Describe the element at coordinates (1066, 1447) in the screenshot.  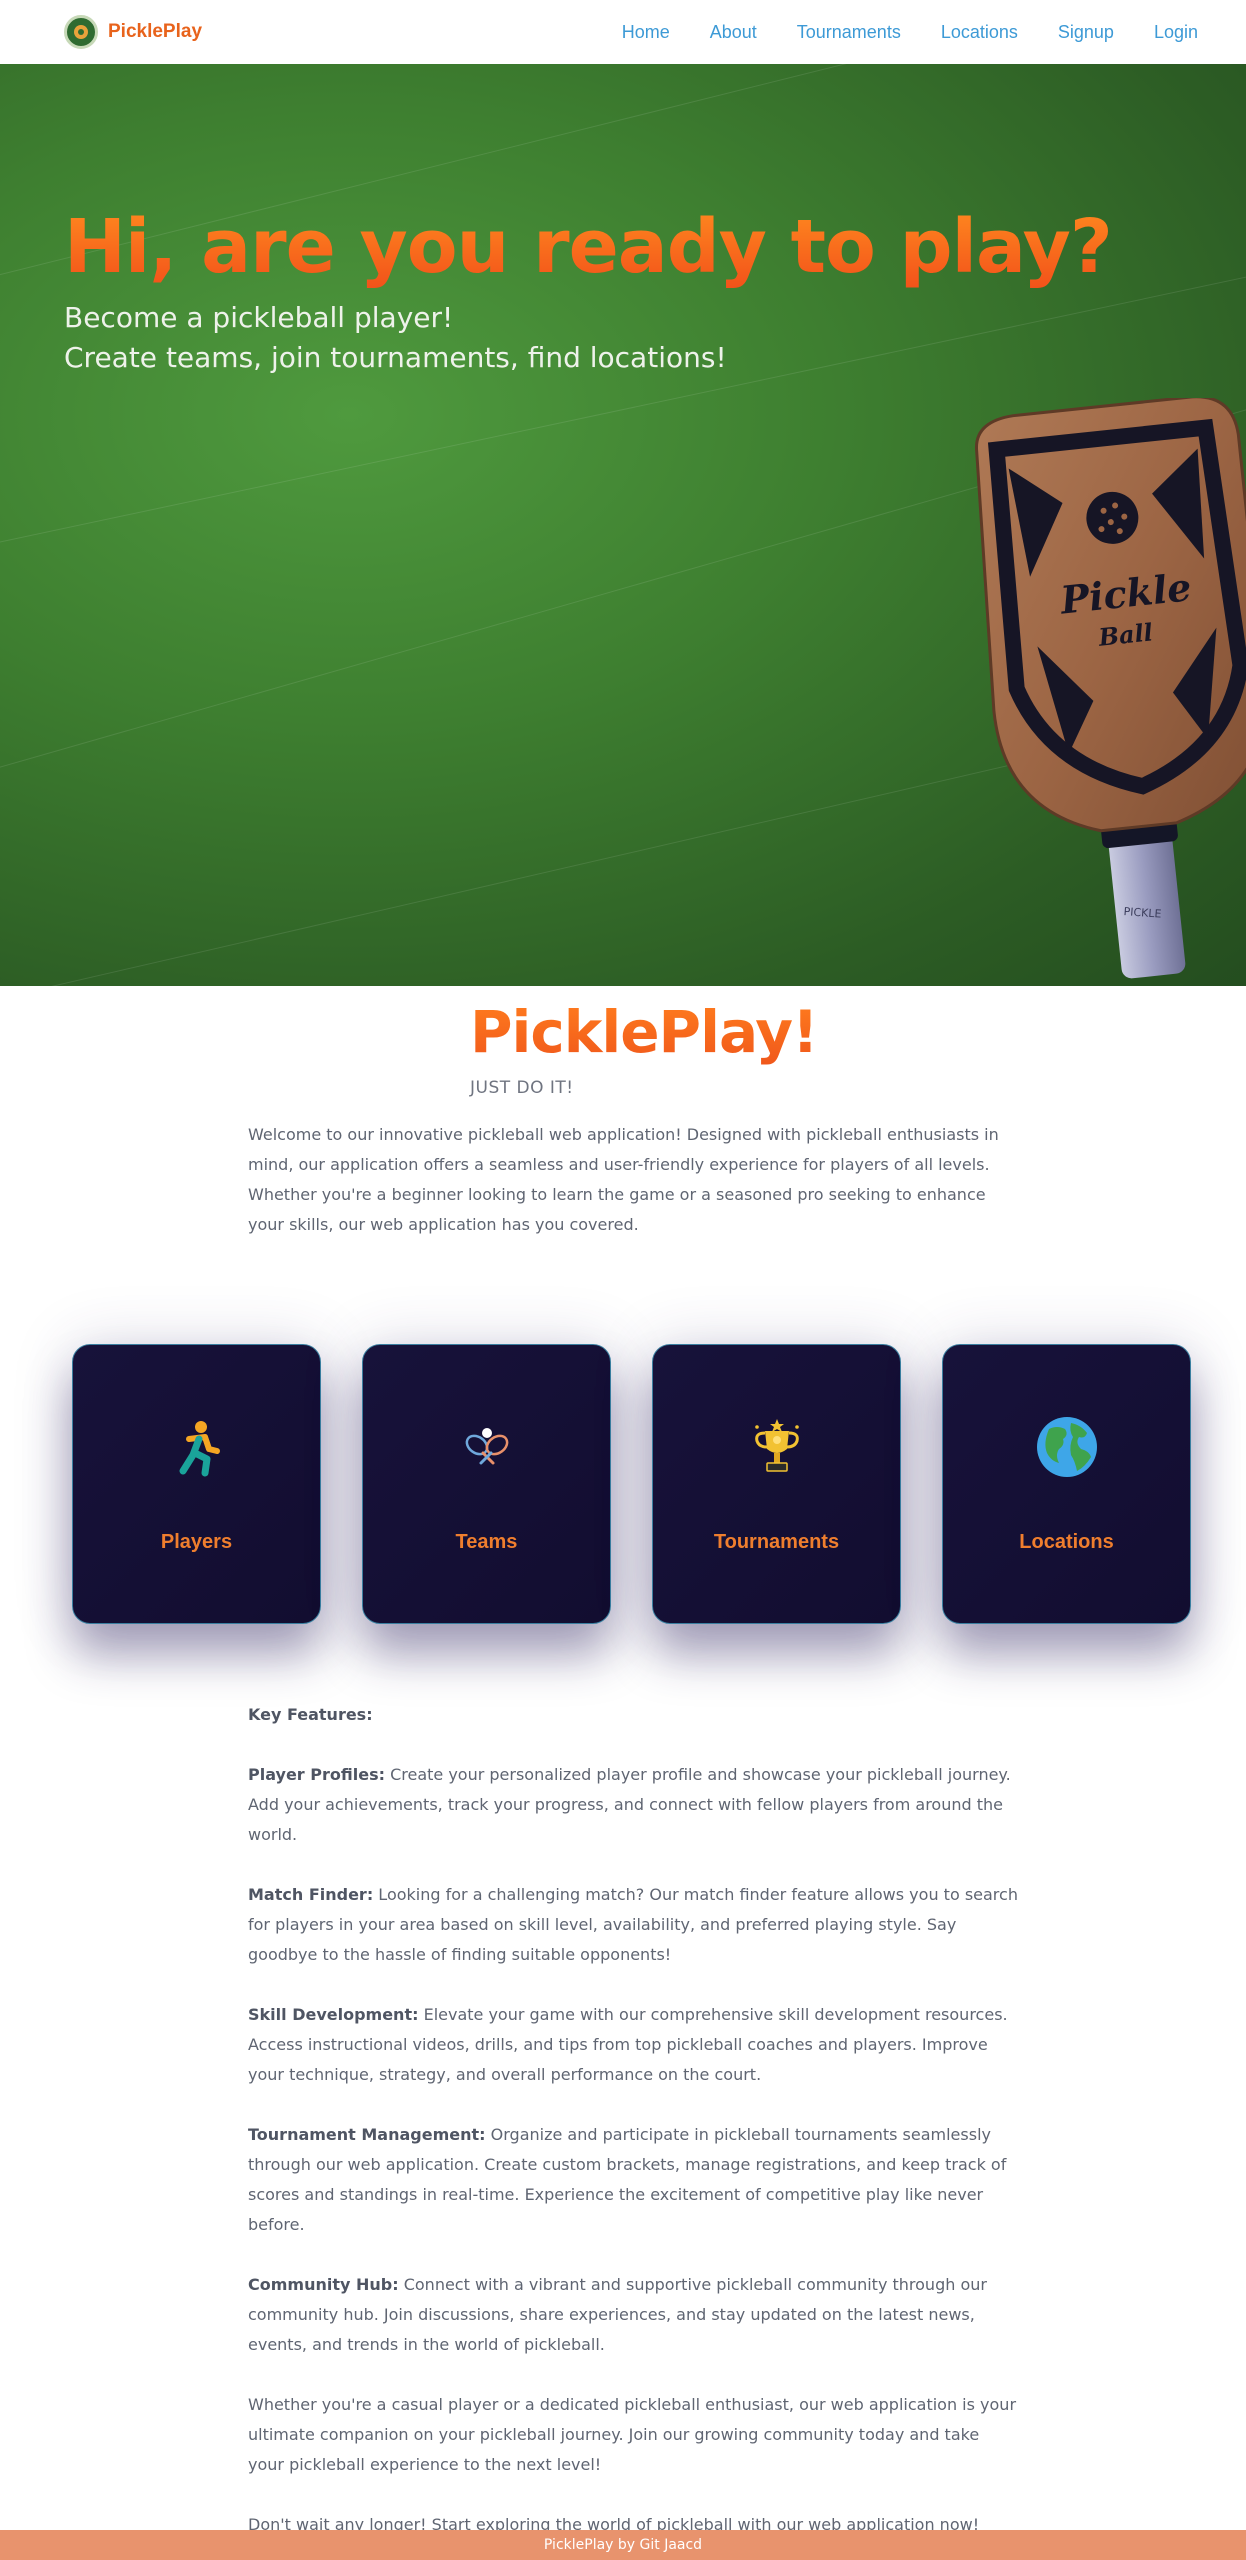
I see `globe-icon` at that location.